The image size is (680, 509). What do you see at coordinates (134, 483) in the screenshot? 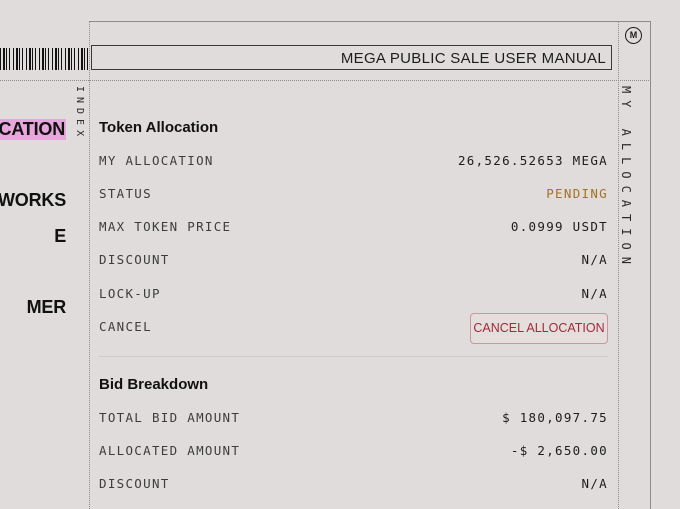
I see `bid-discount-label: DISCOUNT` at bounding box center [134, 483].